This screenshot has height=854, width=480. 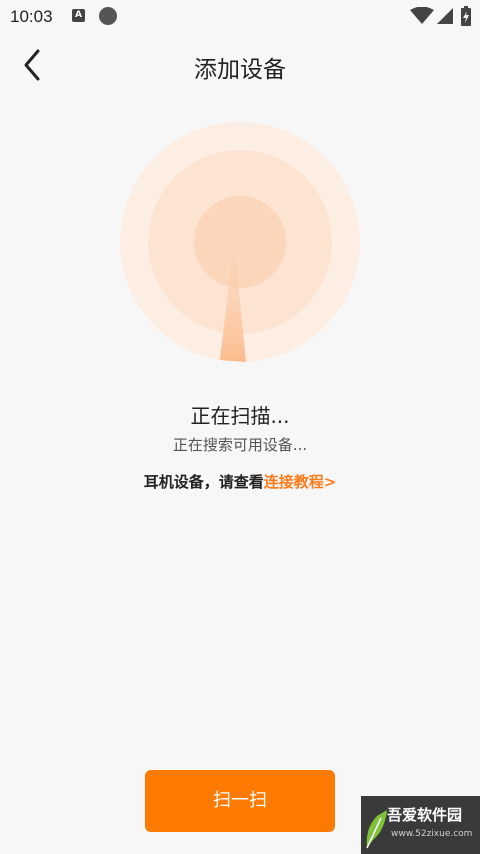 I want to click on page-title: 添加设备, so click(x=240, y=70).